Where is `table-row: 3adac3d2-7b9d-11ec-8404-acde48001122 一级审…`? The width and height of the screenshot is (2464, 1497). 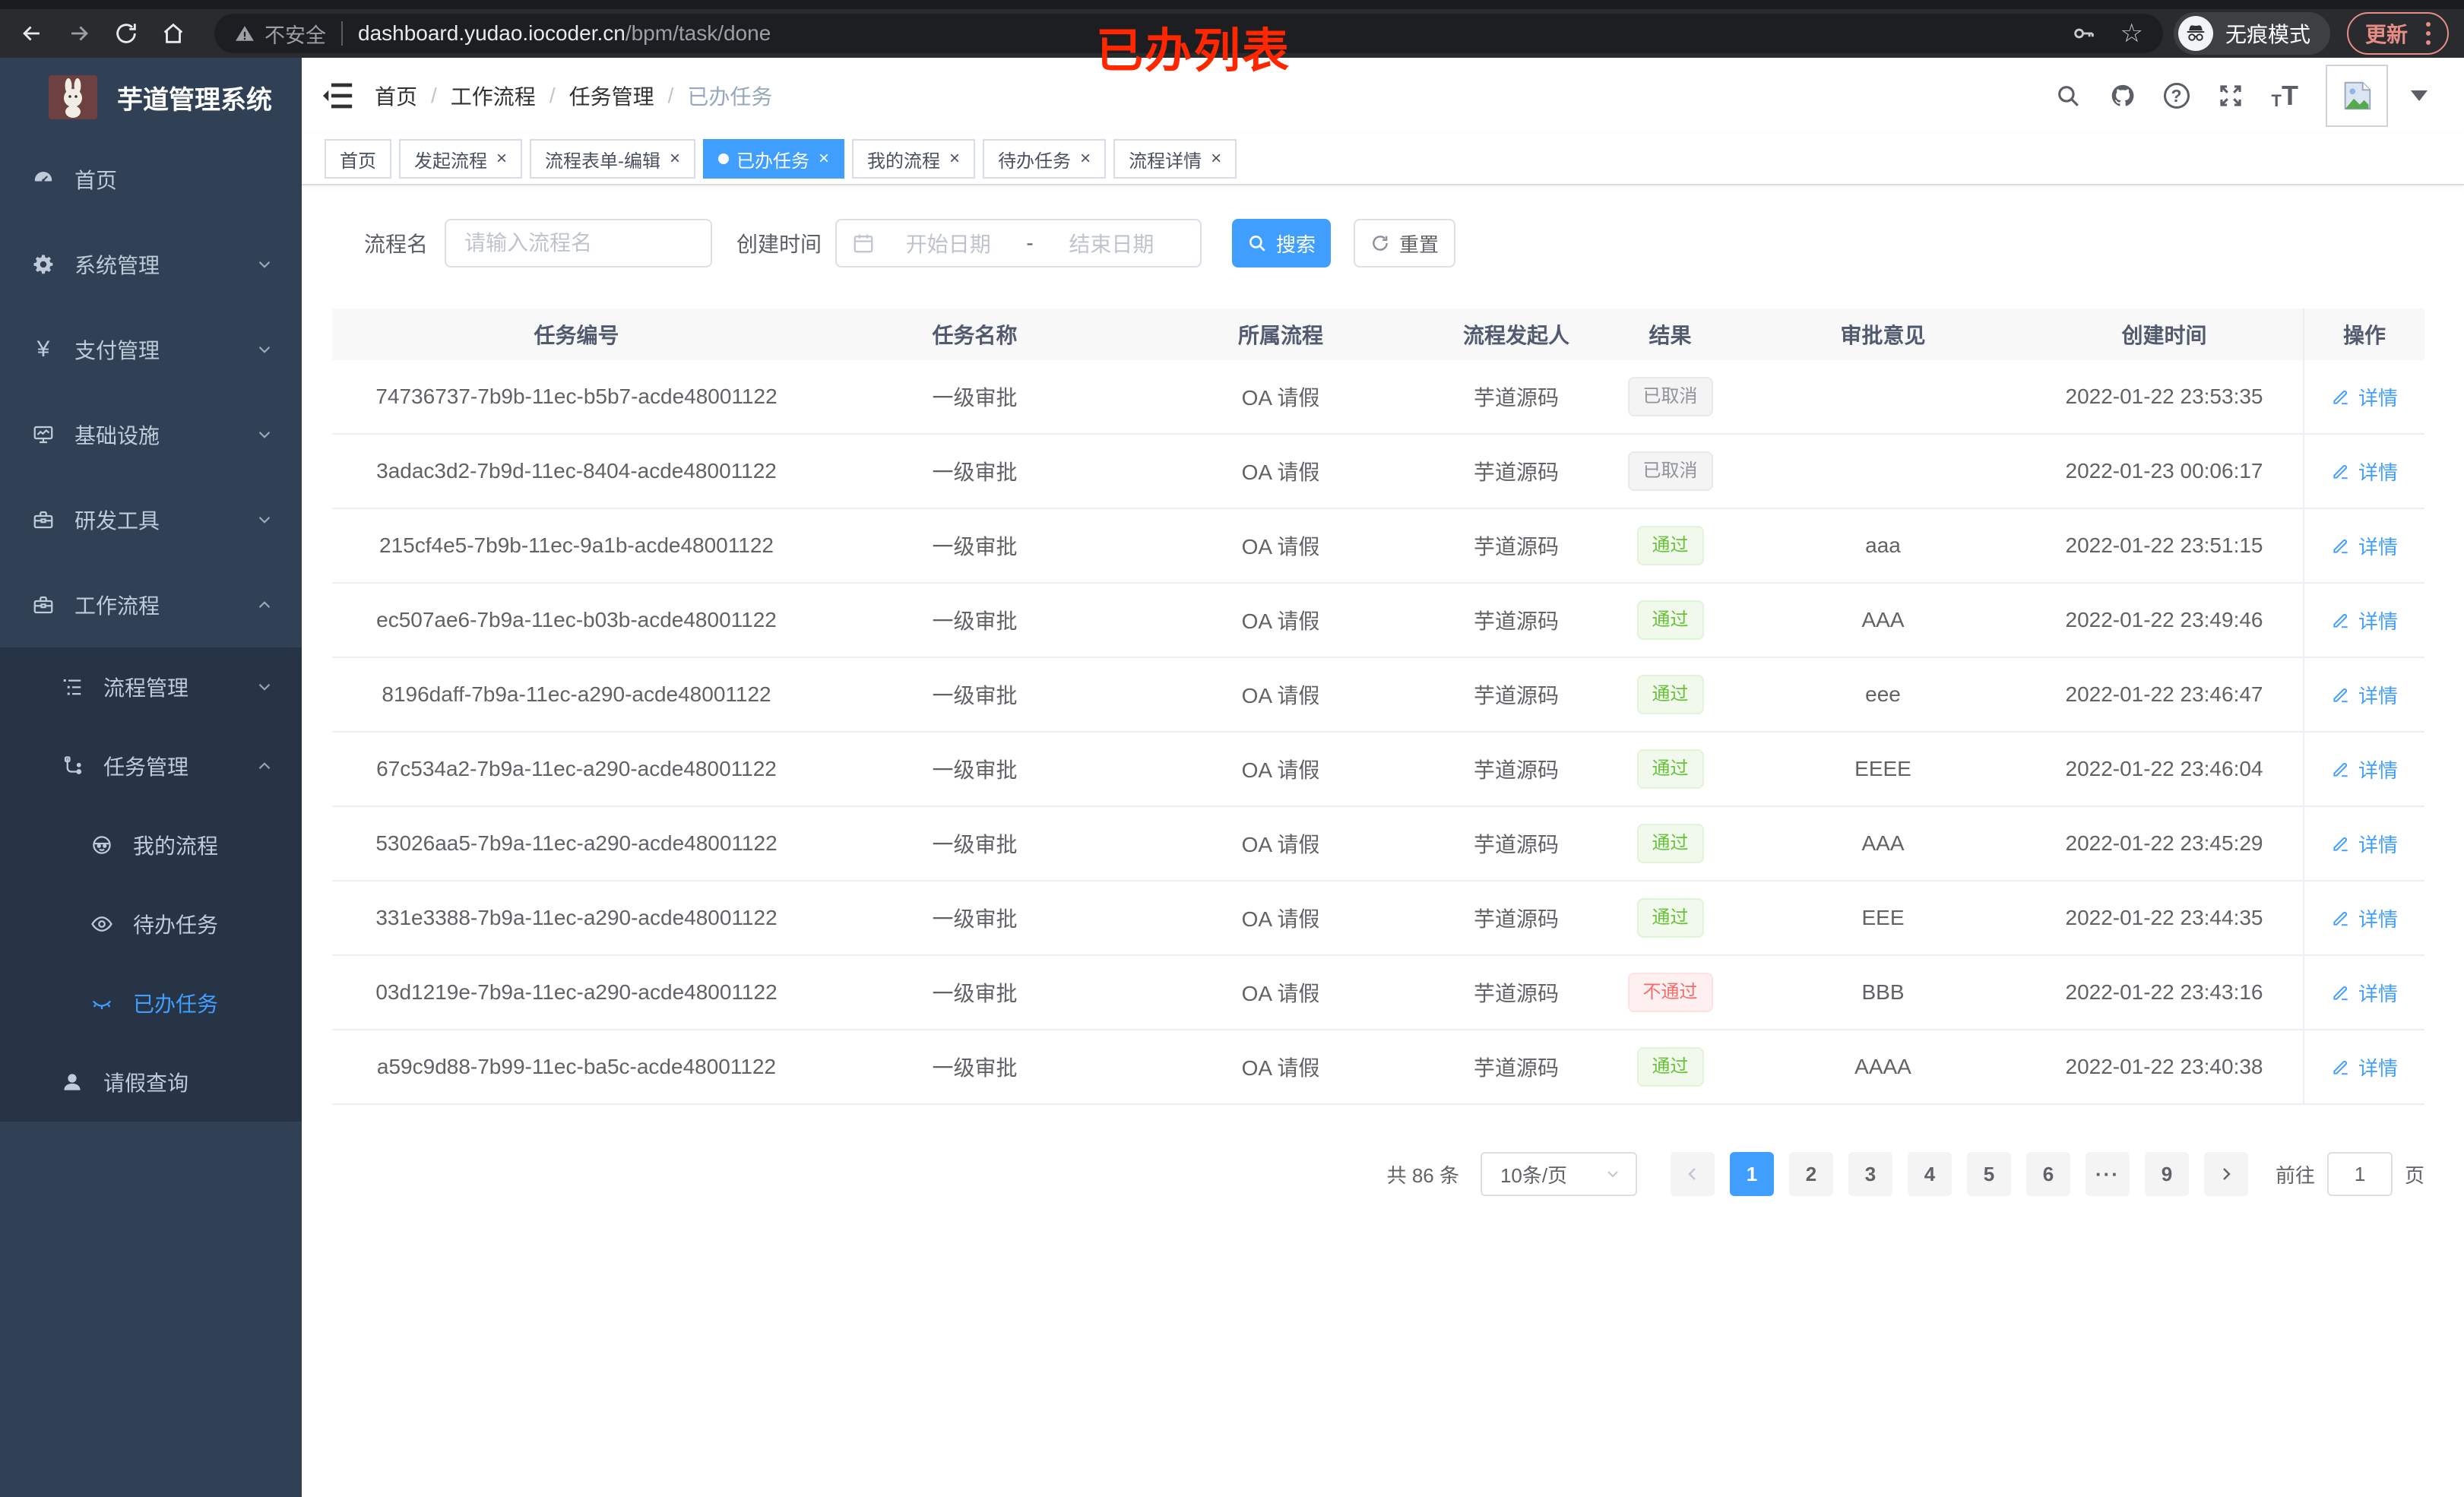
table-row: 3adac3d2-7b9d-11ec-8404-acde48001122 一级审… is located at coordinates (1378, 472).